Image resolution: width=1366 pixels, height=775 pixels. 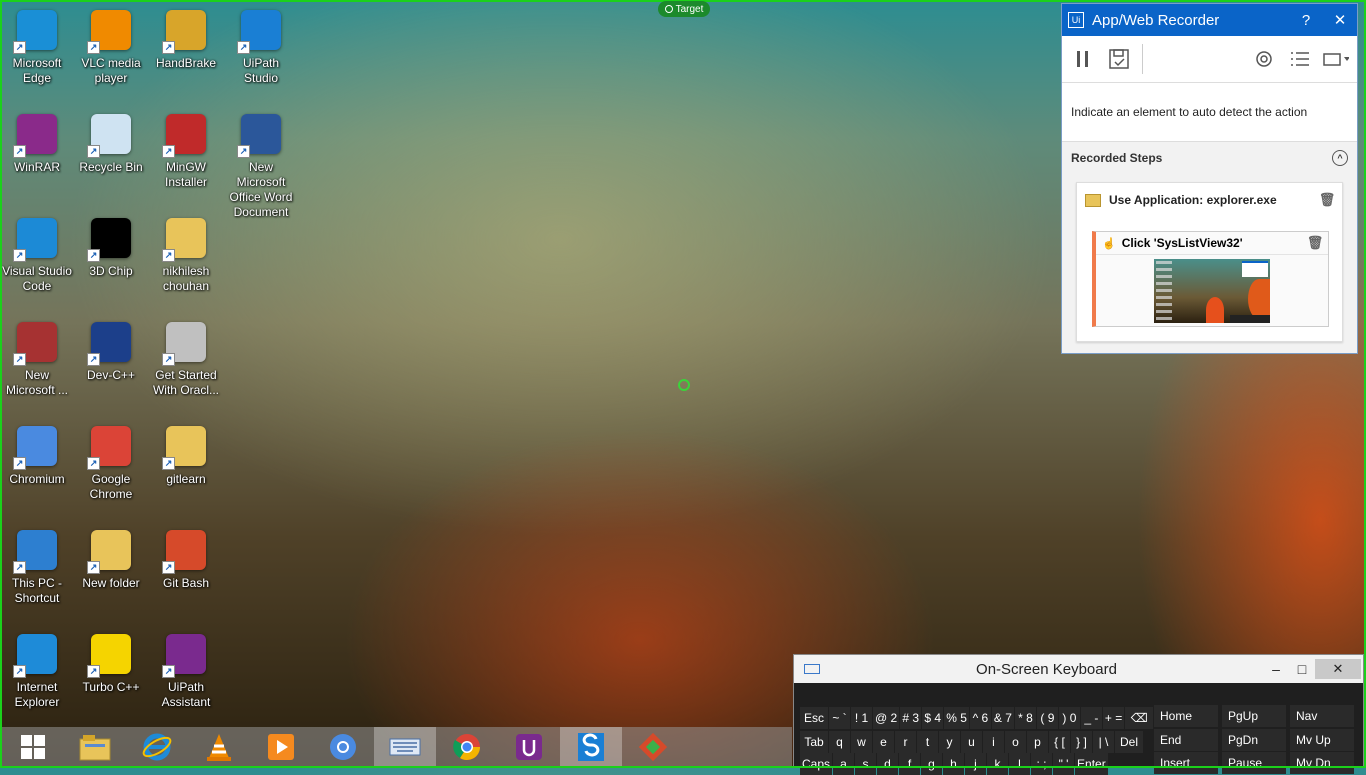 What do you see at coordinates (343, 747) in the screenshot?
I see `taskbar-chromium` at bounding box center [343, 747].